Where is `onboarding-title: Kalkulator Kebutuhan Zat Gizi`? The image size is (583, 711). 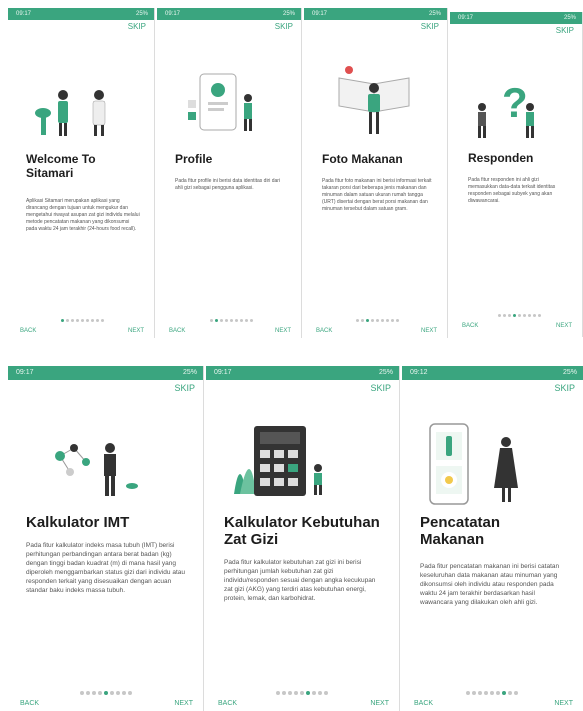
onboarding-title: Kalkulator Kebutuhan Zat Gizi is located at coordinates (302, 531).